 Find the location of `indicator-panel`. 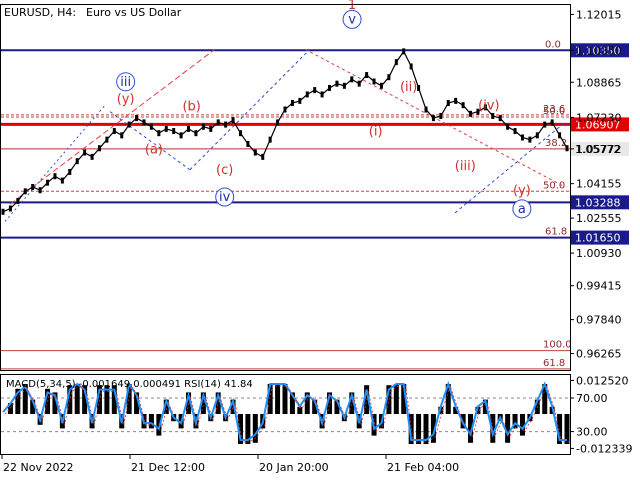

indicator-panel is located at coordinates (285, 412).